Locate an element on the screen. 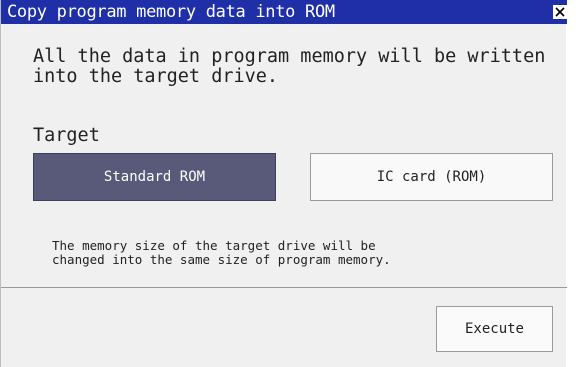  ic-card-rom-button: IC card (ROM) is located at coordinates (431, 177).